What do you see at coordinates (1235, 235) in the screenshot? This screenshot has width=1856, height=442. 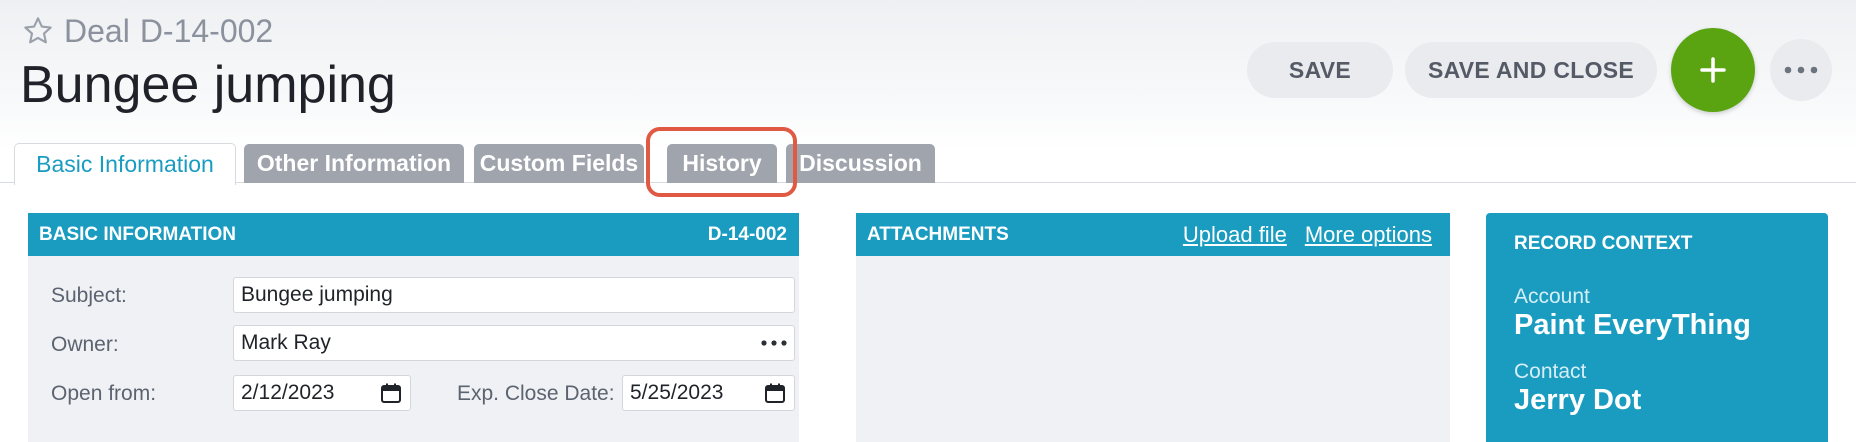 I see `upload-file-link: Upload file` at bounding box center [1235, 235].